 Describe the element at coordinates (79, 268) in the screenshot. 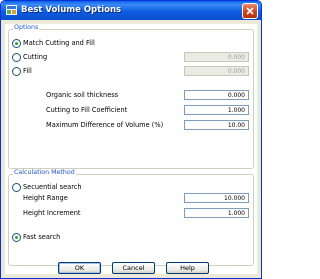

I see `ok-button: OK` at that location.